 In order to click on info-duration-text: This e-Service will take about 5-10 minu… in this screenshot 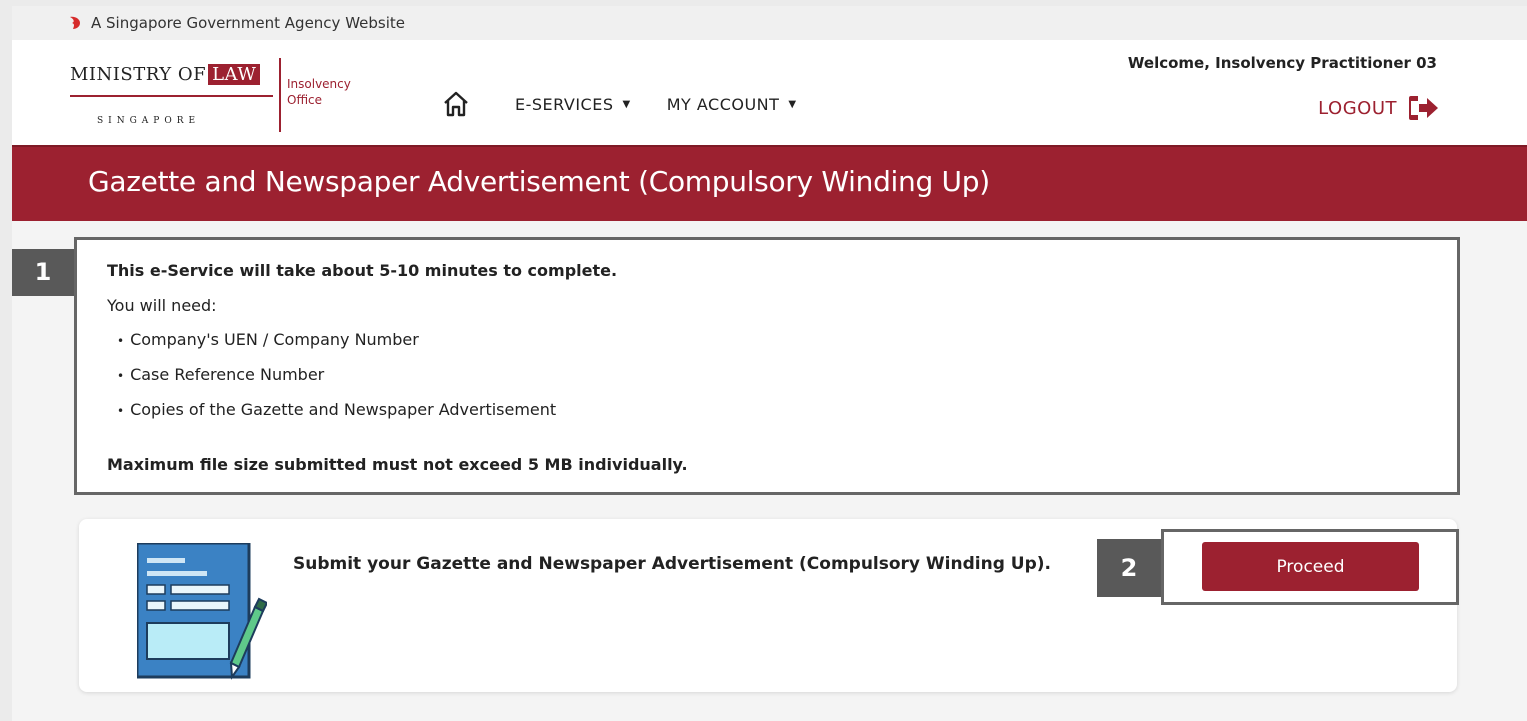, I will do `click(362, 270)`.